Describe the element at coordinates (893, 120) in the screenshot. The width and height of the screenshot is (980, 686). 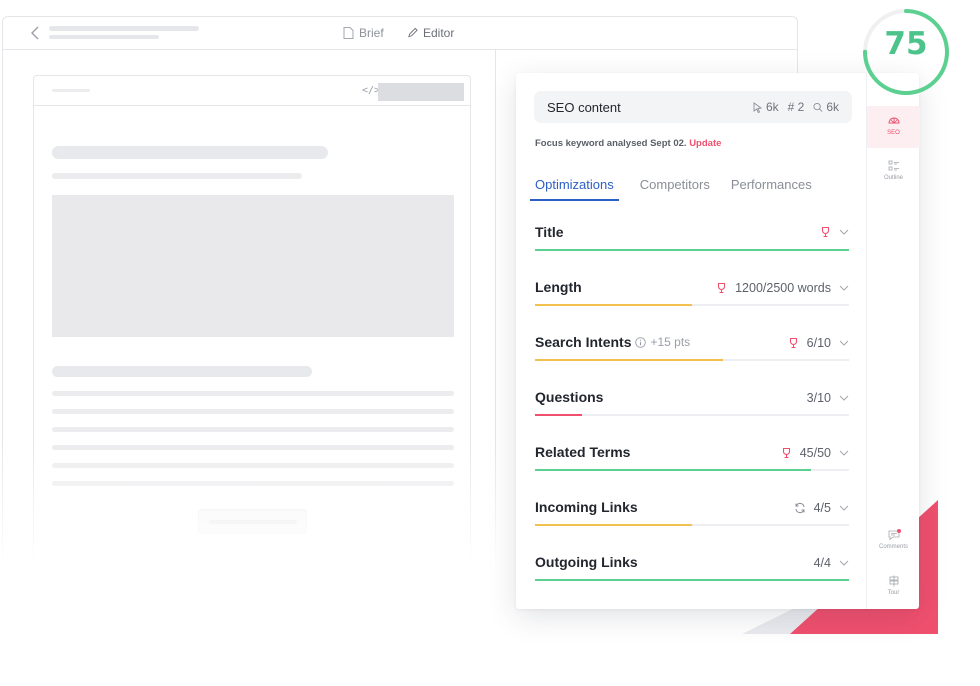
I see `gauge-icon` at that location.